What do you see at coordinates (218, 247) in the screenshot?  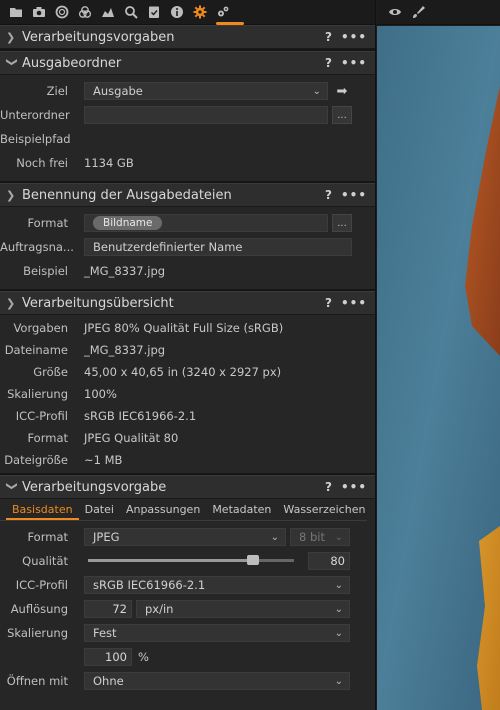 I see `auftragsname-input: Benutzerdefinierter Name` at bounding box center [218, 247].